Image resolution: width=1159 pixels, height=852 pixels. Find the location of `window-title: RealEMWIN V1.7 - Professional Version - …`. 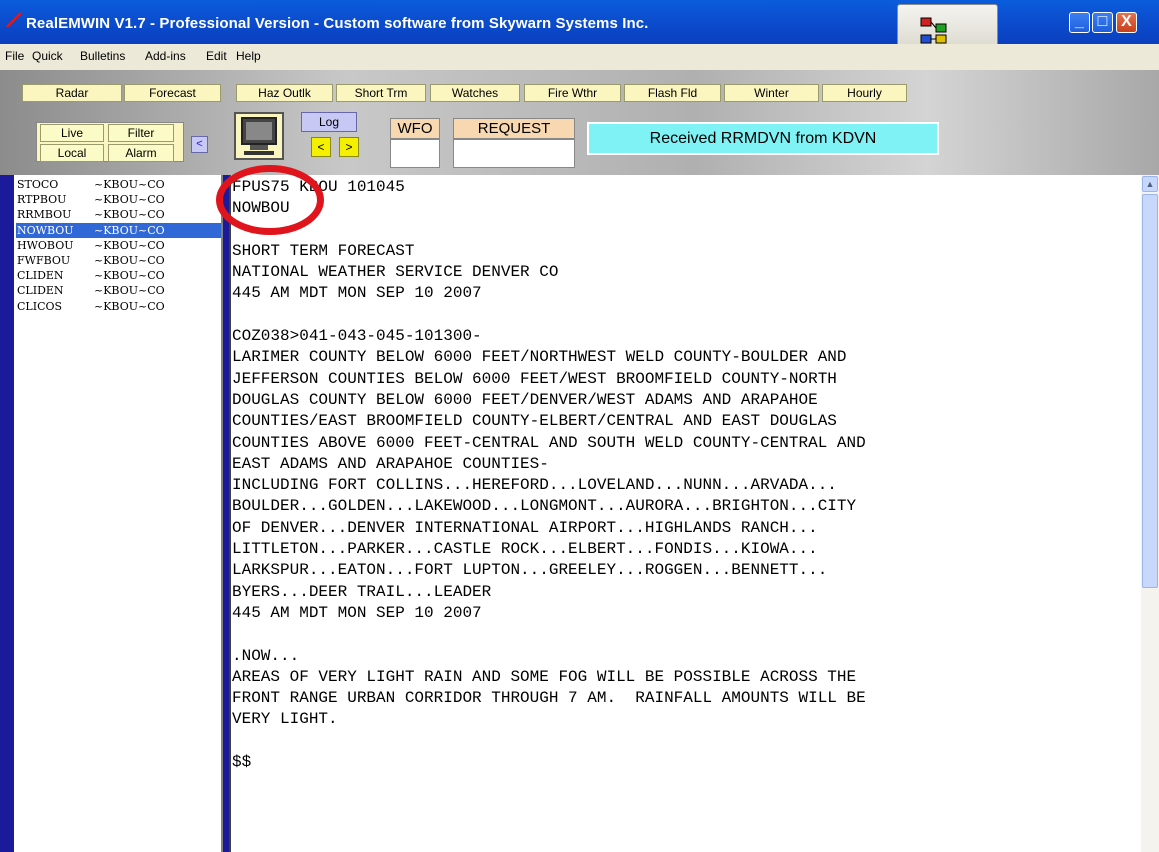

window-title: RealEMWIN V1.7 - Professional Version - … is located at coordinates (337, 23).